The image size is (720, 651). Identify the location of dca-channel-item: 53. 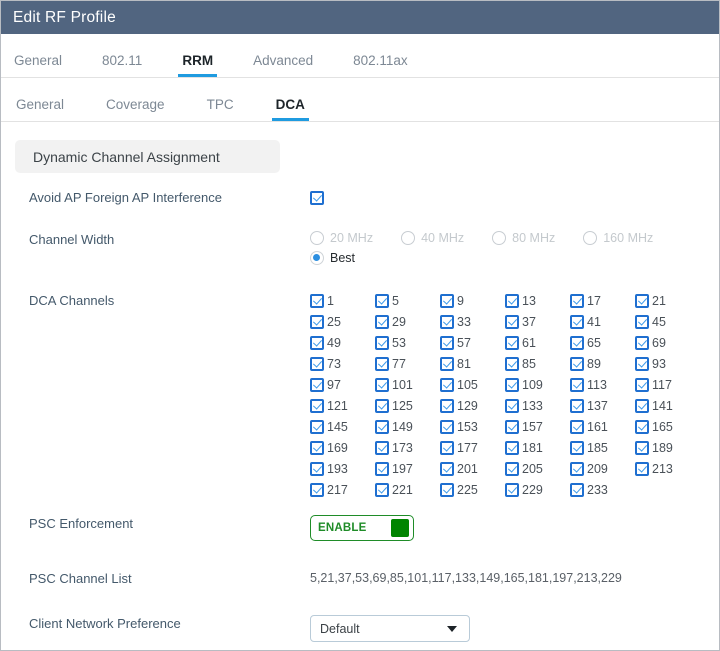
(407, 342).